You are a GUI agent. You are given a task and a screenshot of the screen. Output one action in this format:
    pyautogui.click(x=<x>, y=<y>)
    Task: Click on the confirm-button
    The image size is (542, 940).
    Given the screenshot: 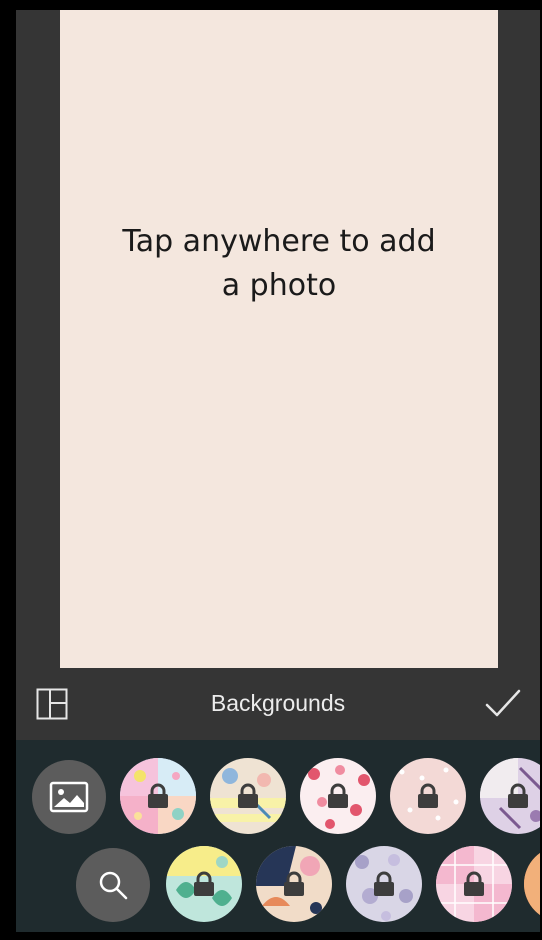 What is the action you would take?
    pyautogui.click(x=503, y=704)
    